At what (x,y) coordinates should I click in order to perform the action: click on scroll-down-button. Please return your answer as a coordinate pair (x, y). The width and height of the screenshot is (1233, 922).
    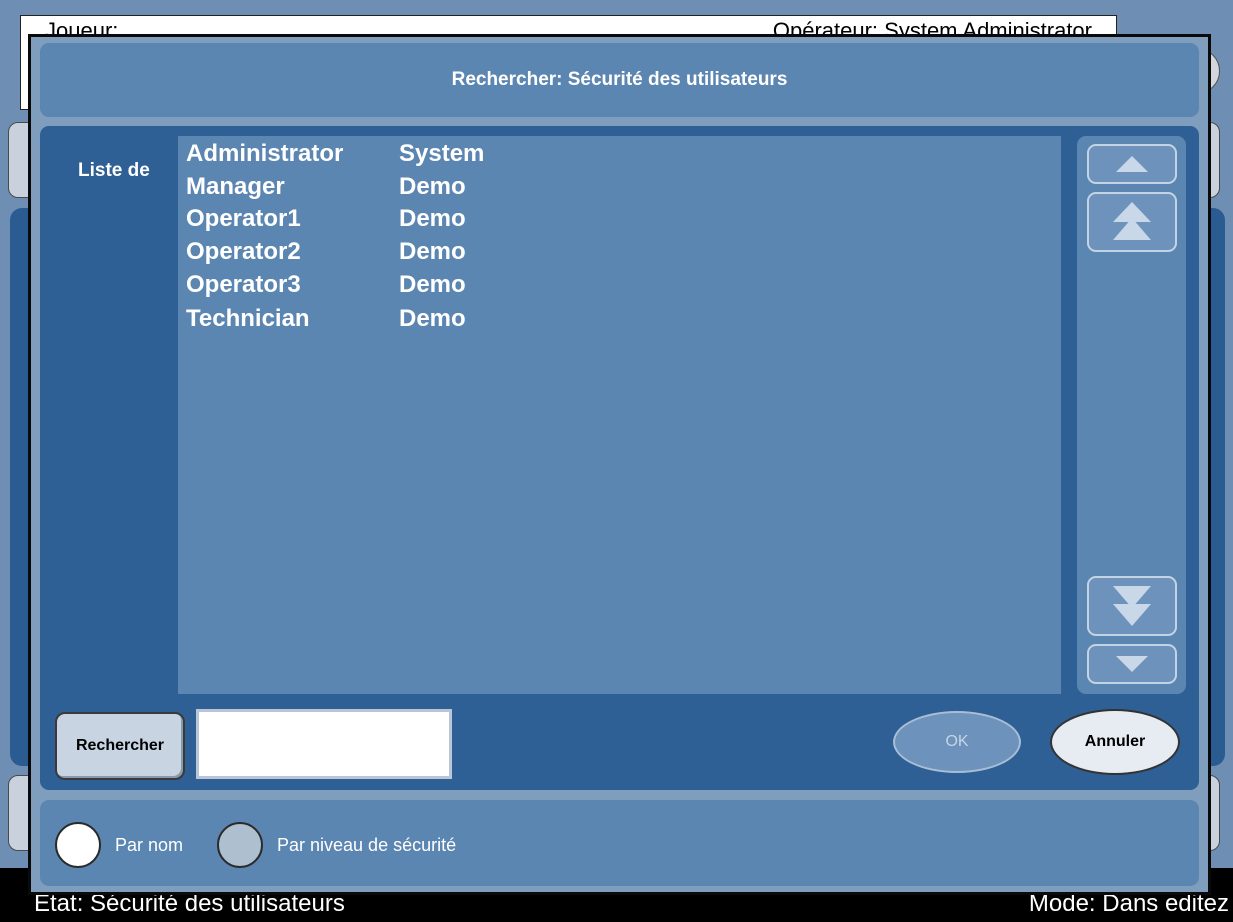
    Looking at the image, I should click on (1132, 664).